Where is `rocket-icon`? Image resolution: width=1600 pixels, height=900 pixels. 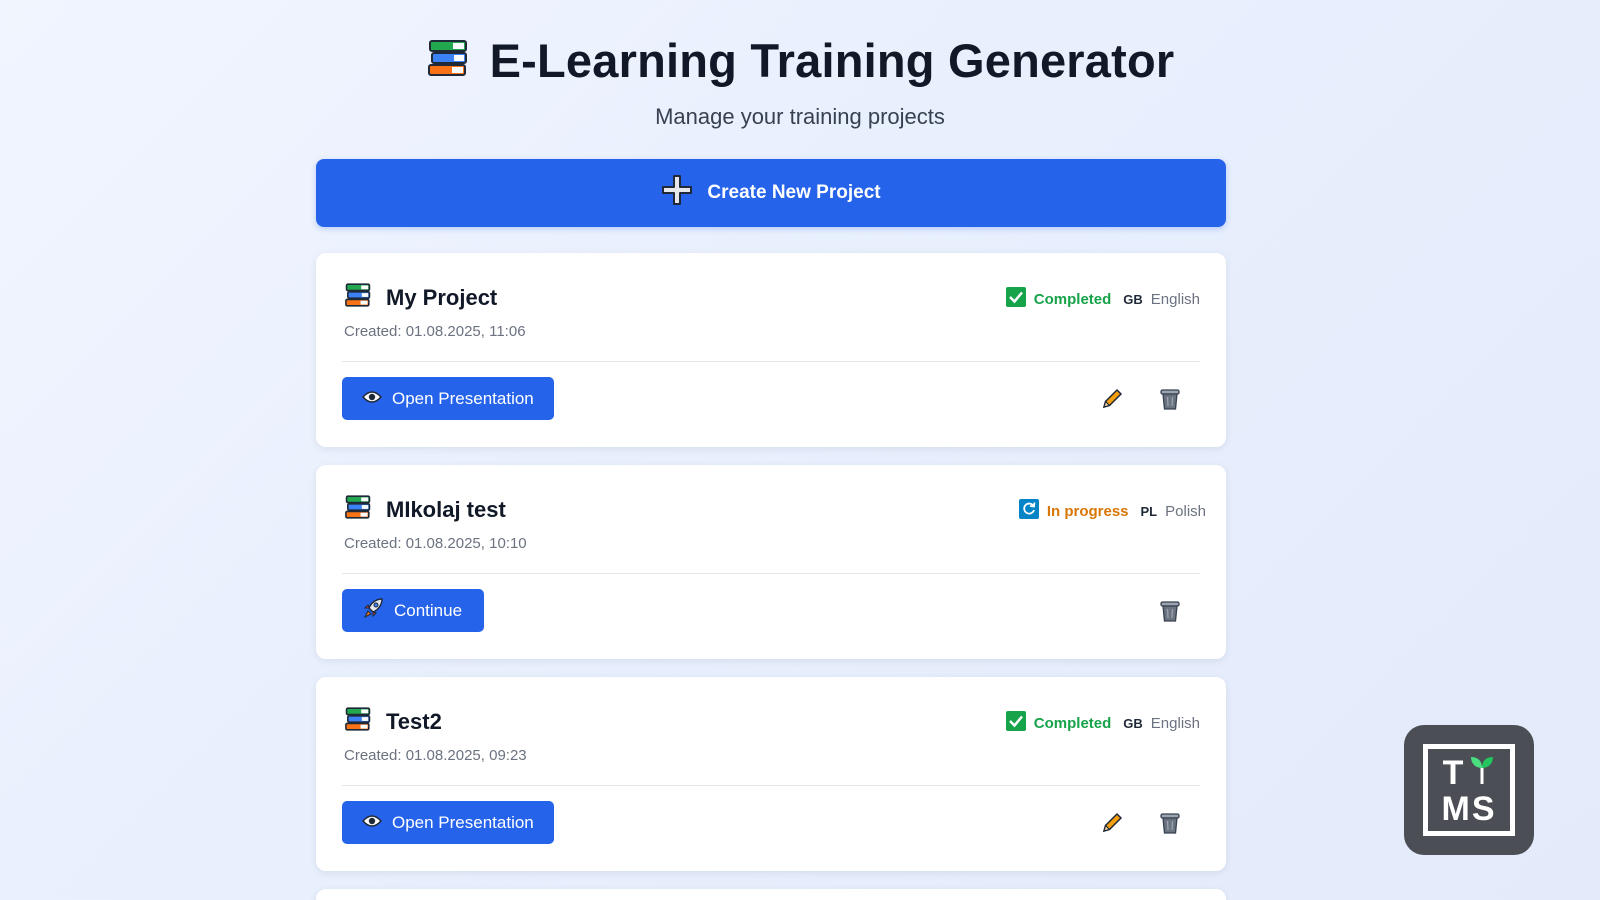
rocket-icon is located at coordinates (373, 610).